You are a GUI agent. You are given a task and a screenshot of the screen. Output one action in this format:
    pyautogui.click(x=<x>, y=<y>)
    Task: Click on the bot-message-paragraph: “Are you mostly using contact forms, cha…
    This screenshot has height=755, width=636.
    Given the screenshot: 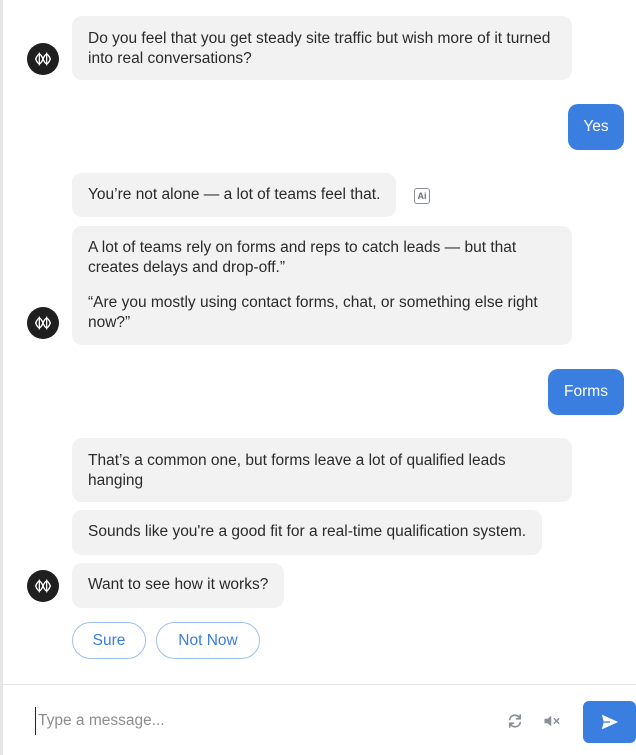 What is the action you would take?
    pyautogui.click(x=313, y=312)
    